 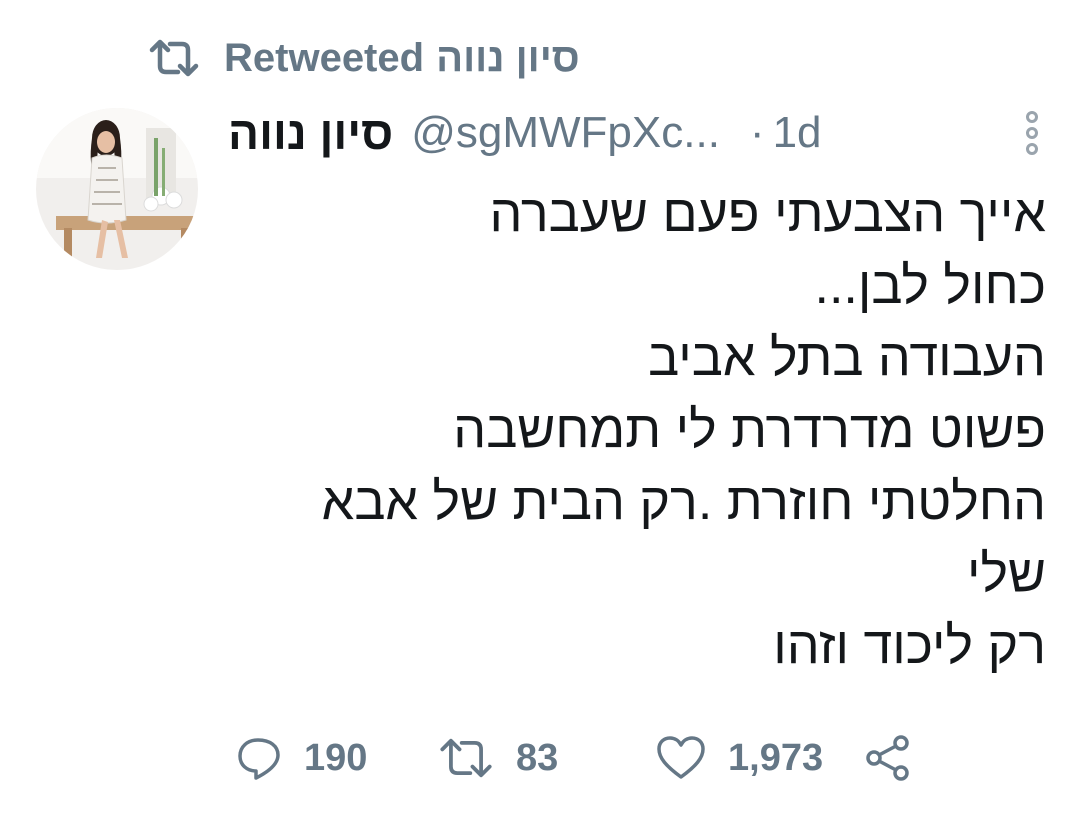 What do you see at coordinates (508, 58) in the screenshot?
I see `retweeter-name: סיון נווה` at bounding box center [508, 58].